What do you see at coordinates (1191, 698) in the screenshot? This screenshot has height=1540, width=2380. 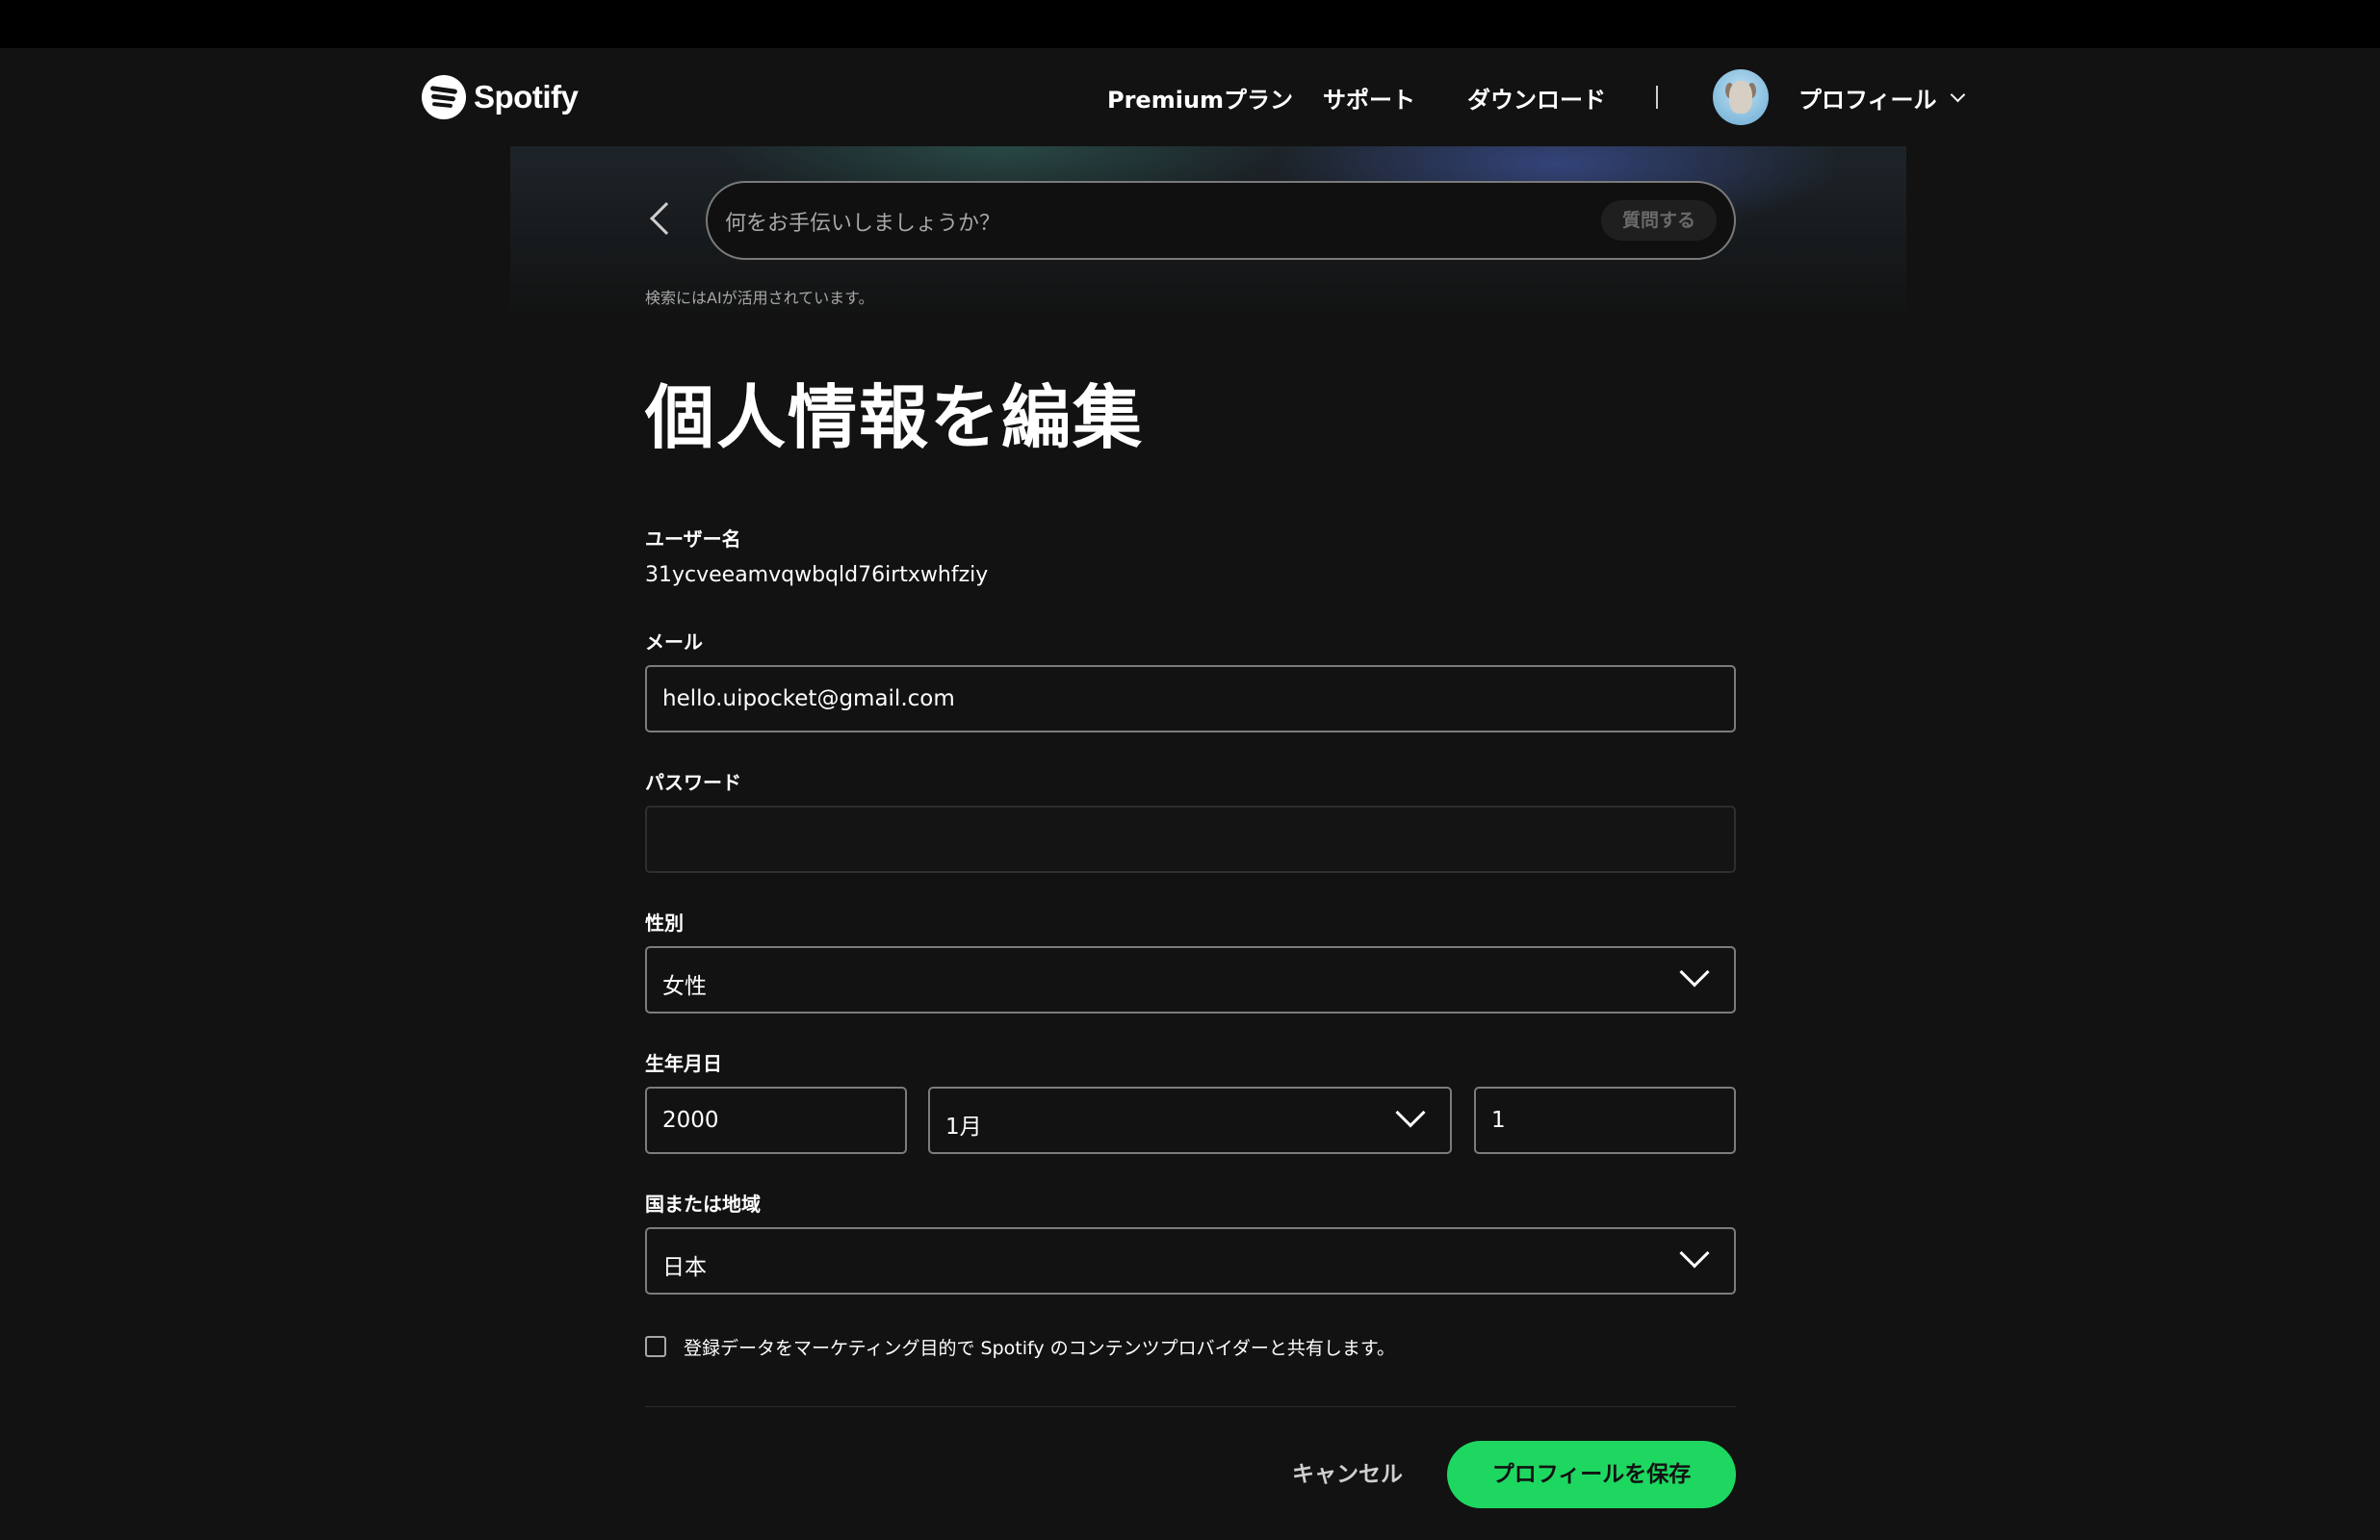 I see `email-field: hello.uipocket@gmail.com` at bounding box center [1191, 698].